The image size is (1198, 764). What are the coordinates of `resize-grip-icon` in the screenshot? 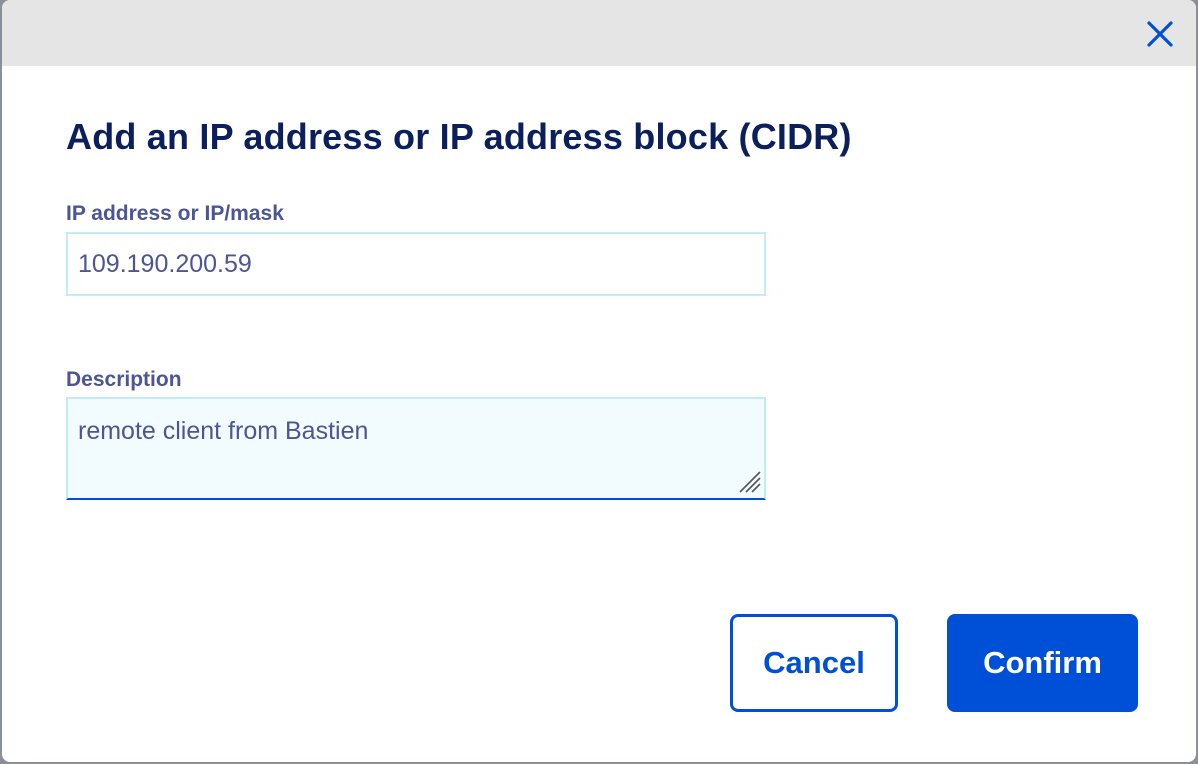 It's located at (749, 481).